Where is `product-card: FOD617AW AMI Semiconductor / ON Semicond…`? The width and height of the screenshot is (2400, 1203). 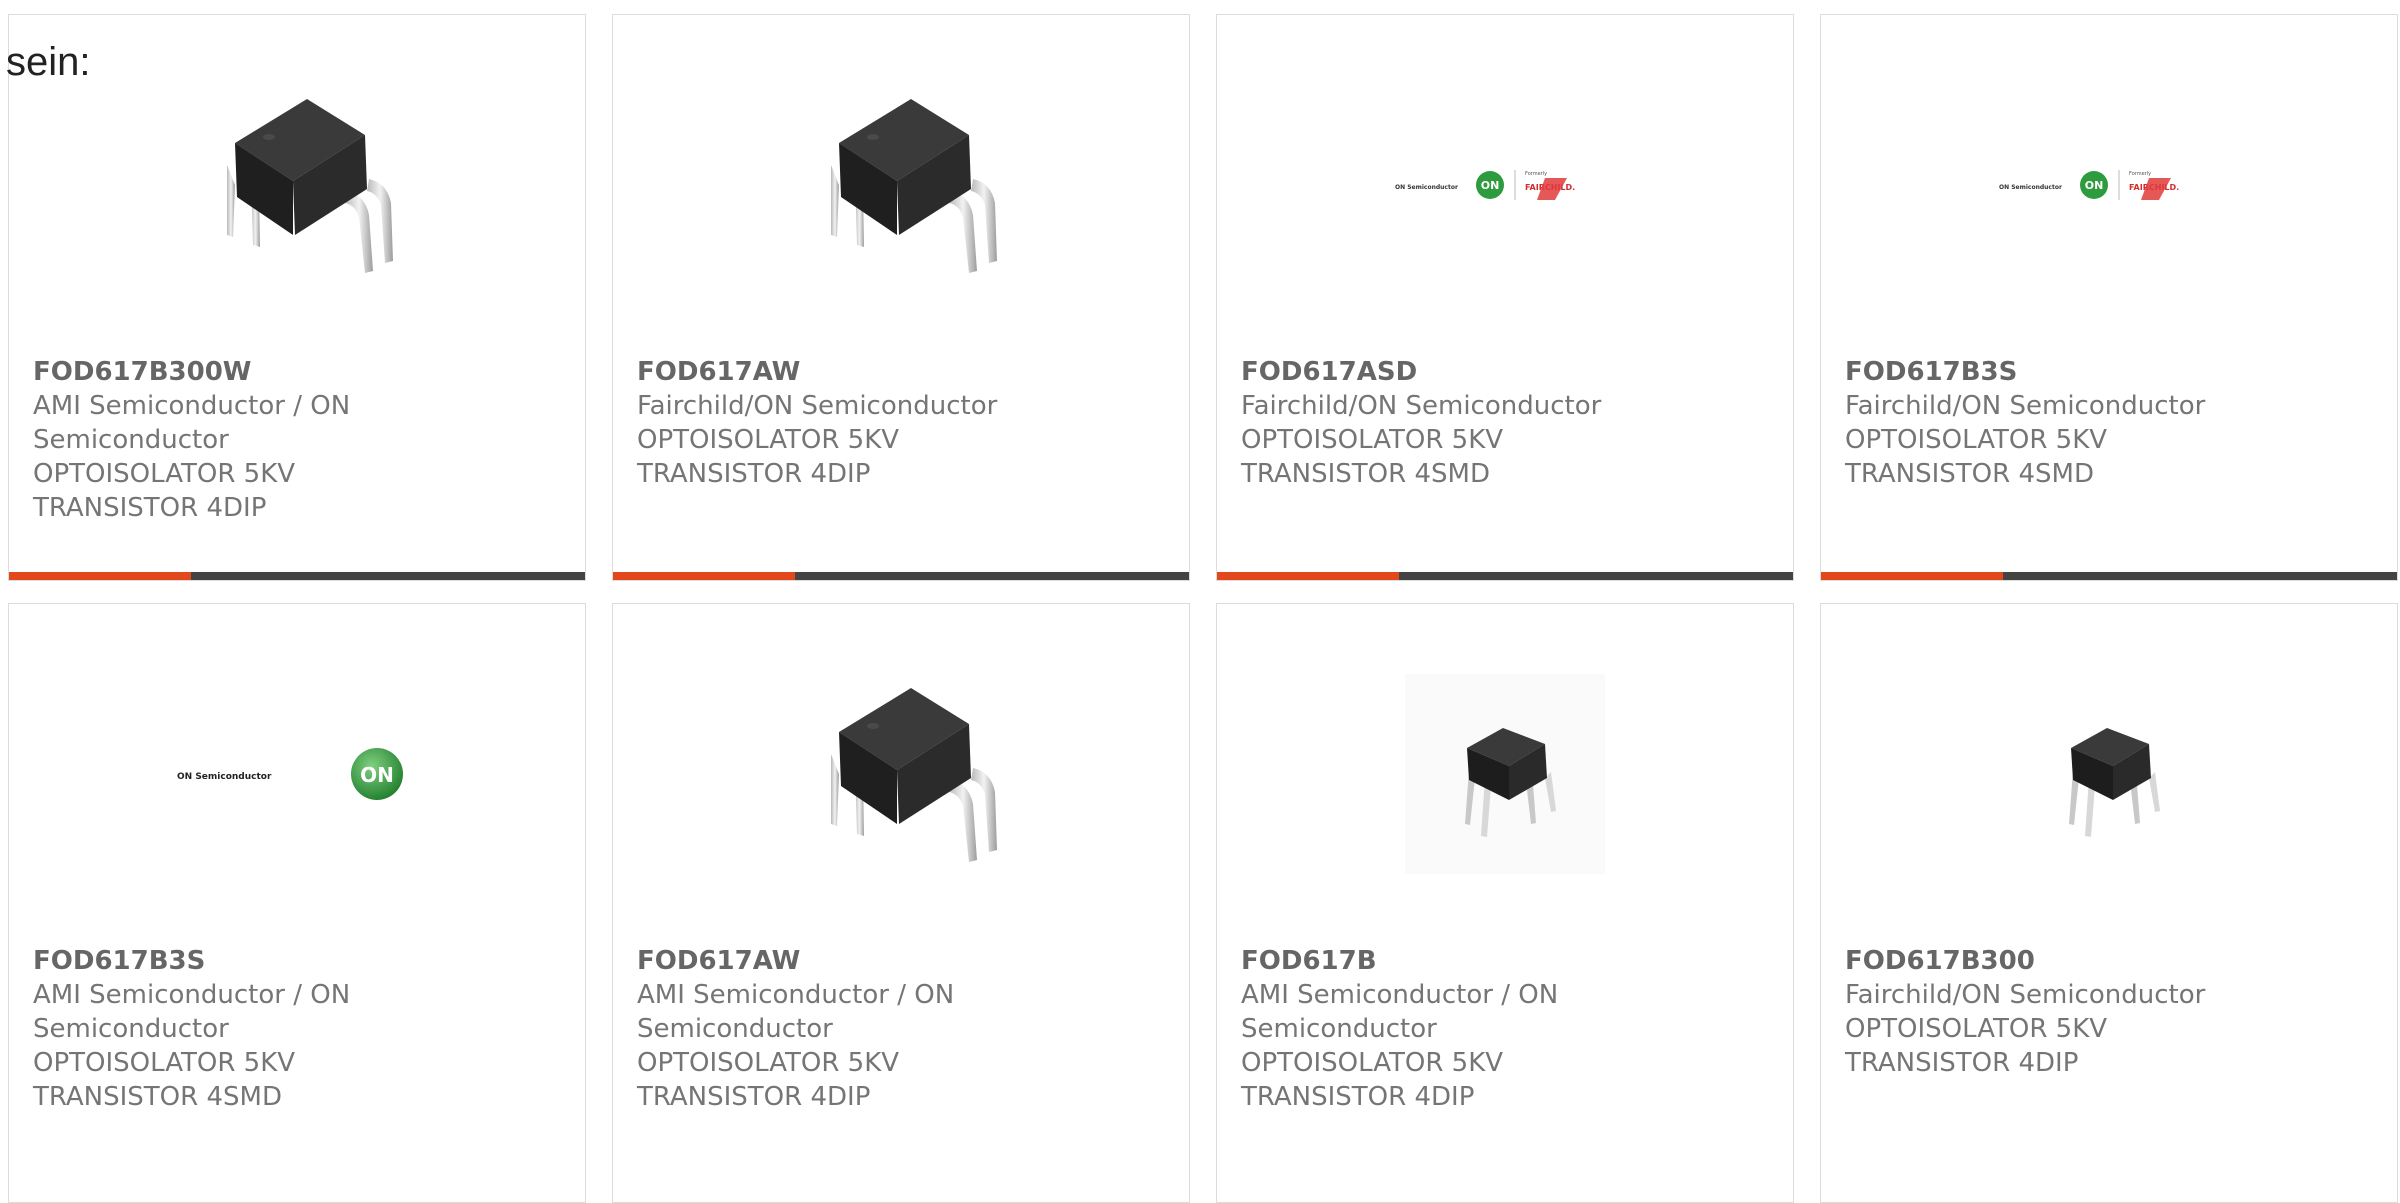
product-card: FOD617AW AMI Semiconductor / ON Semicond… is located at coordinates (901, 903).